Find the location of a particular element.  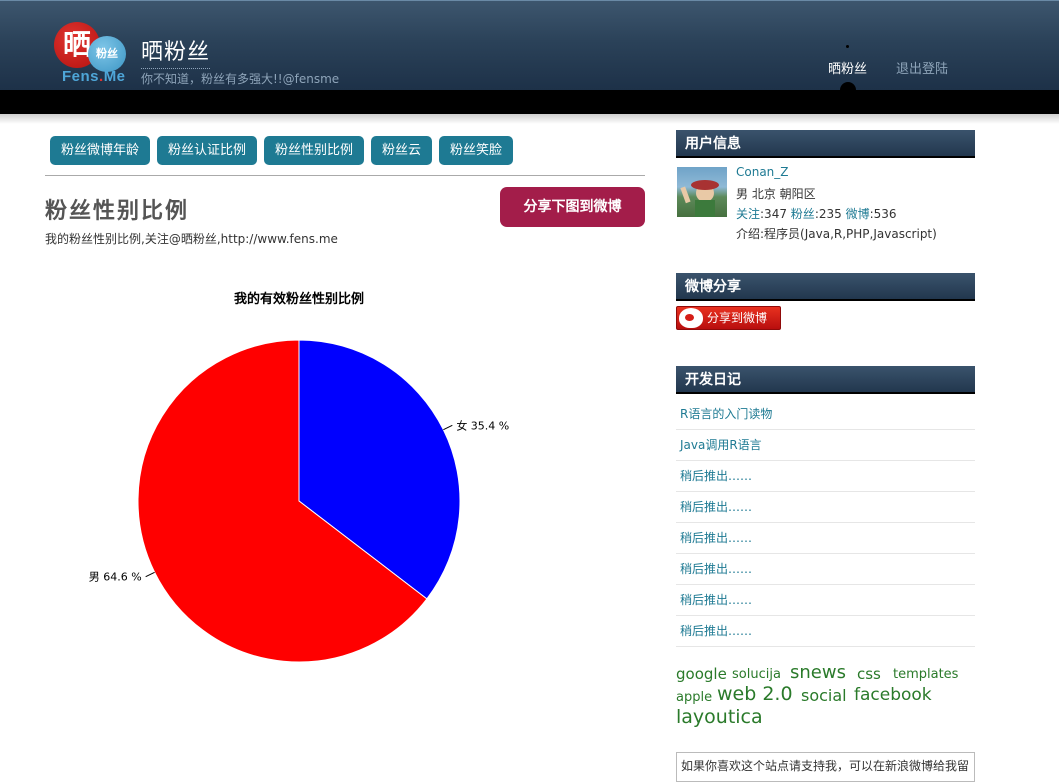

follow-link: 关注 is located at coordinates (748, 214).